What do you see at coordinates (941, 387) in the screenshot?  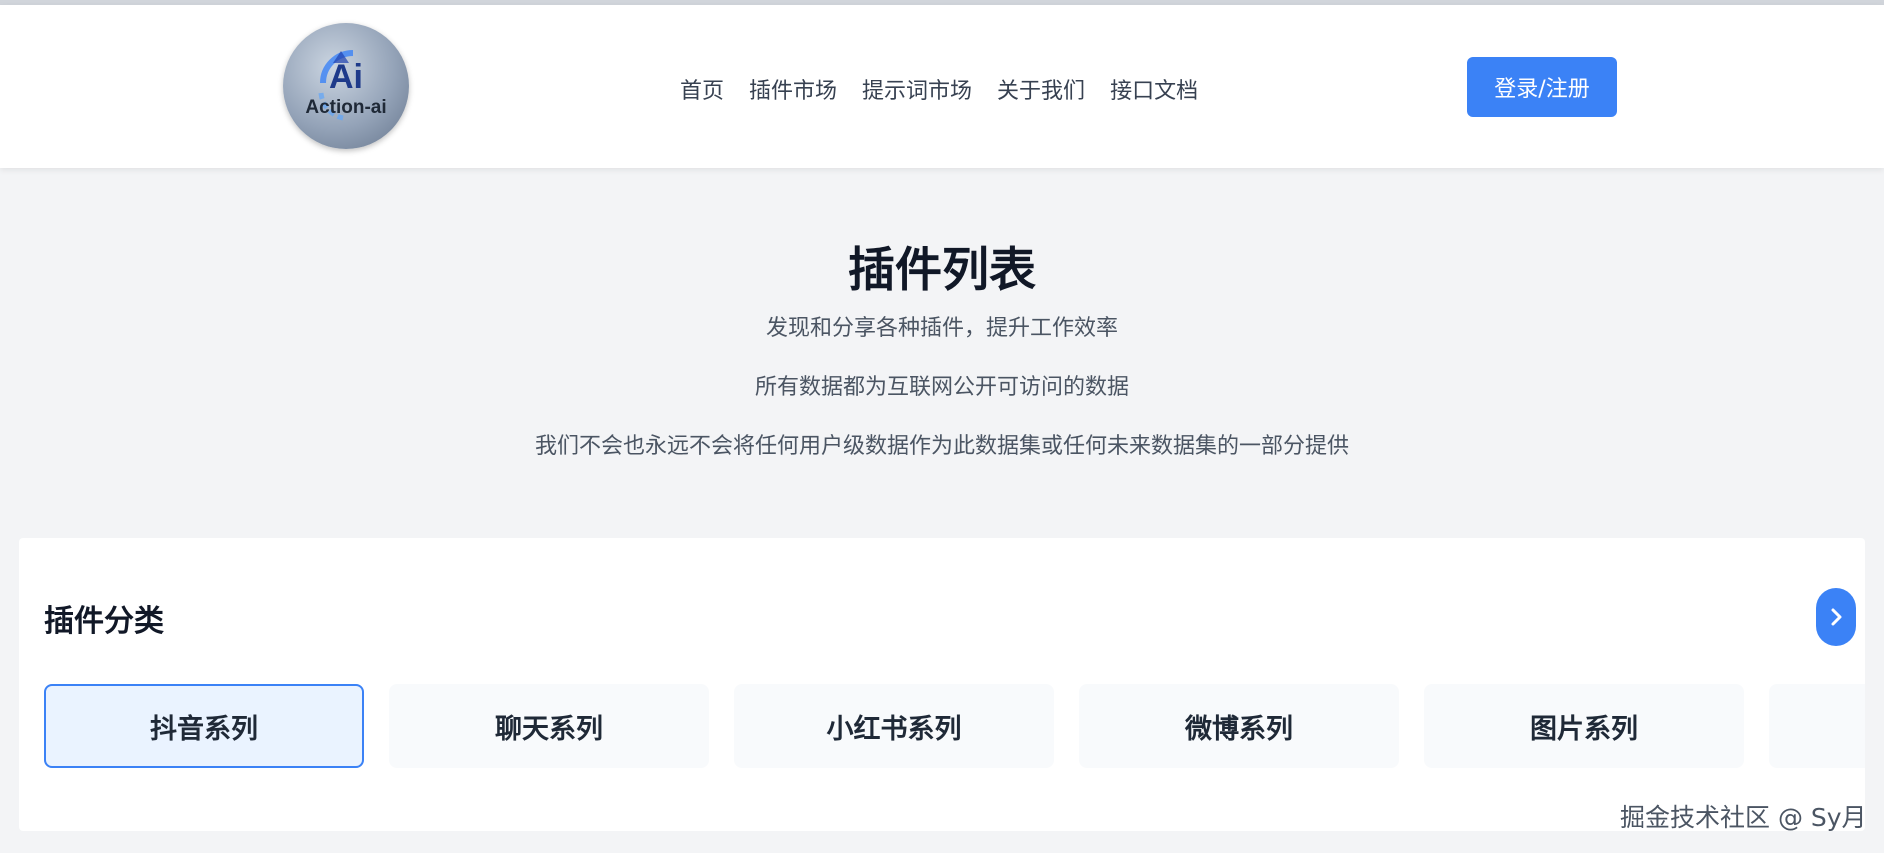 I see `data-notice-public: 所有数据都为互联网公开可访问的数据` at bounding box center [941, 387].